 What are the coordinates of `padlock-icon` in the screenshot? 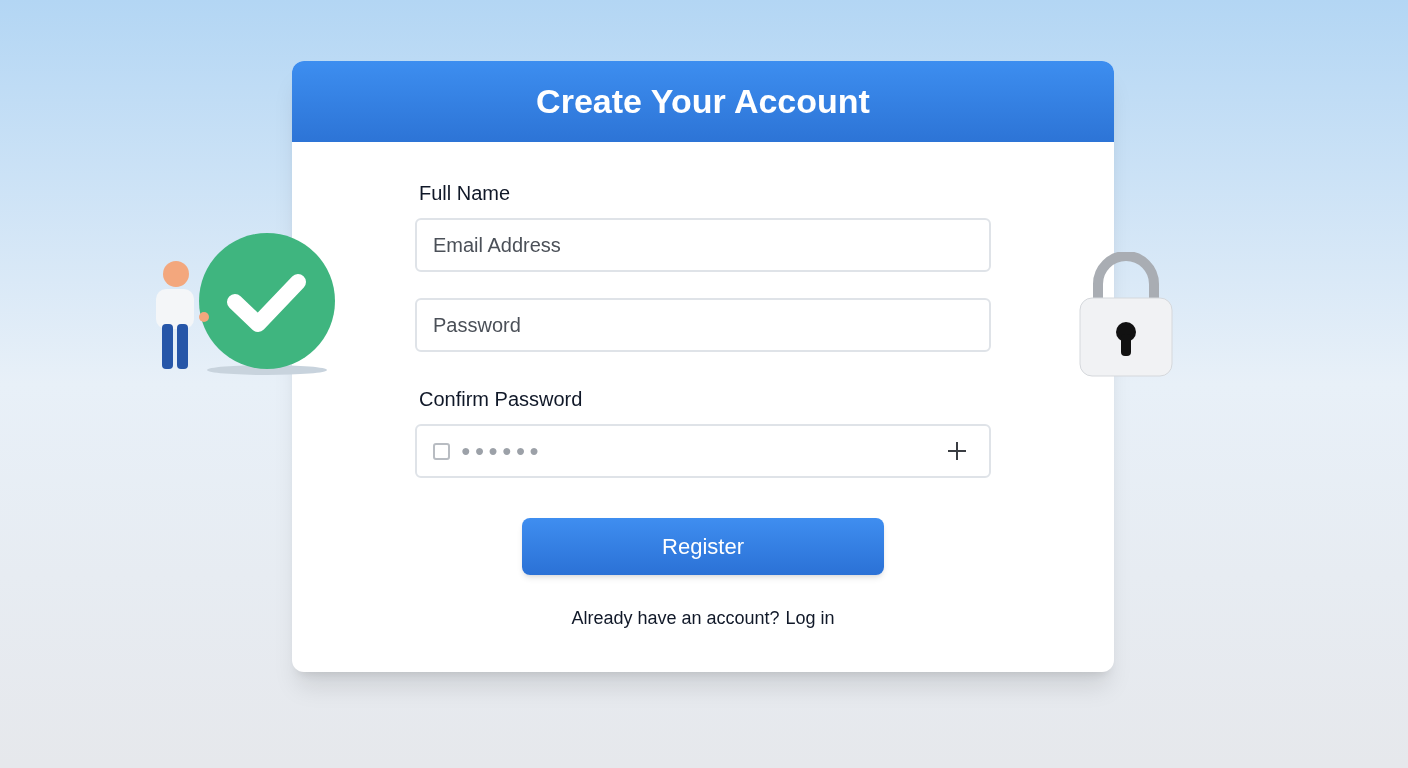 It's located at (1126, 315).